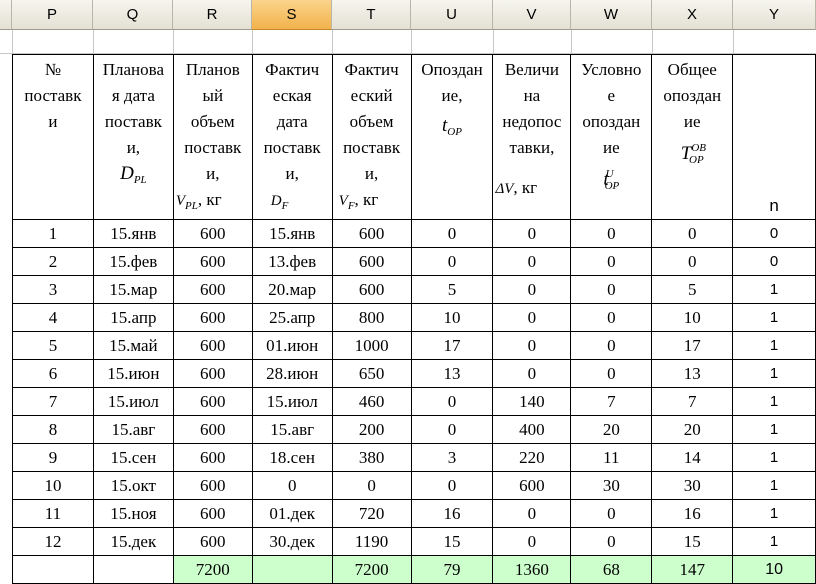 The height and width of the screenshot is (584, 816). I want to click on cell-X: 0, so click(692, 233).